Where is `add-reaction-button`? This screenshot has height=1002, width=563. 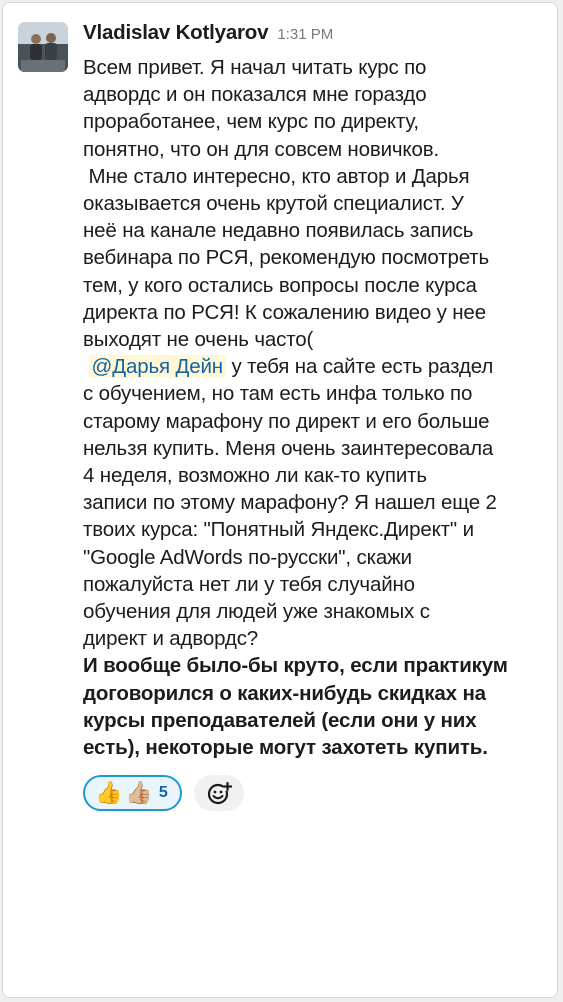
add-reaction-button is located at coordinates (218, 793).